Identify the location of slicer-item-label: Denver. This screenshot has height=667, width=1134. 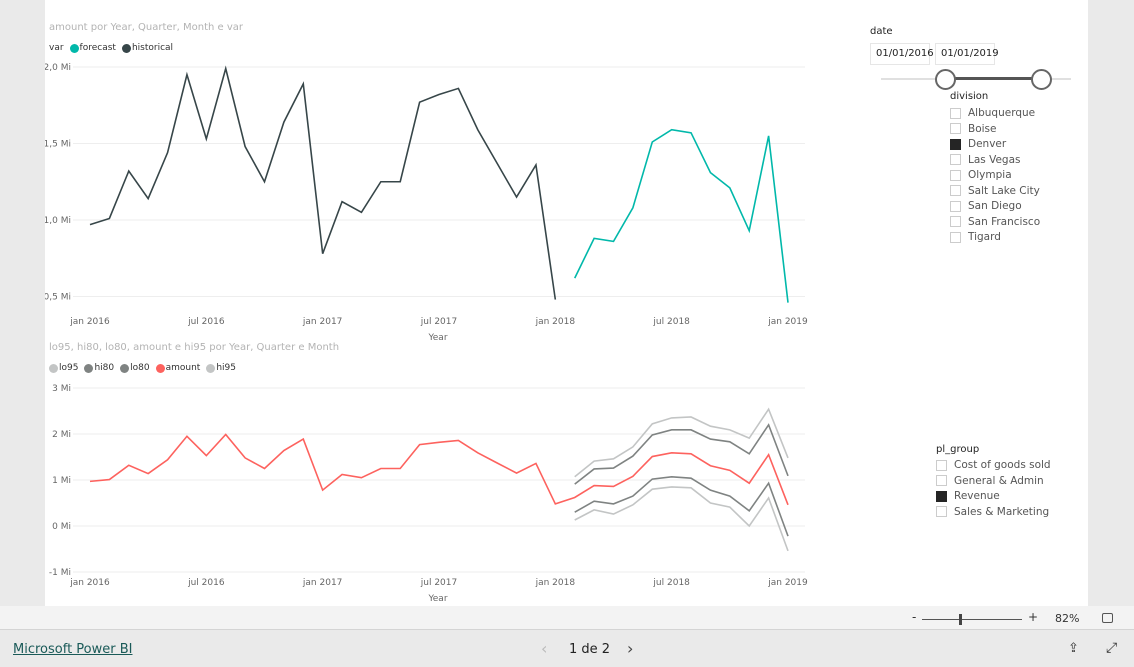
(987, 144).